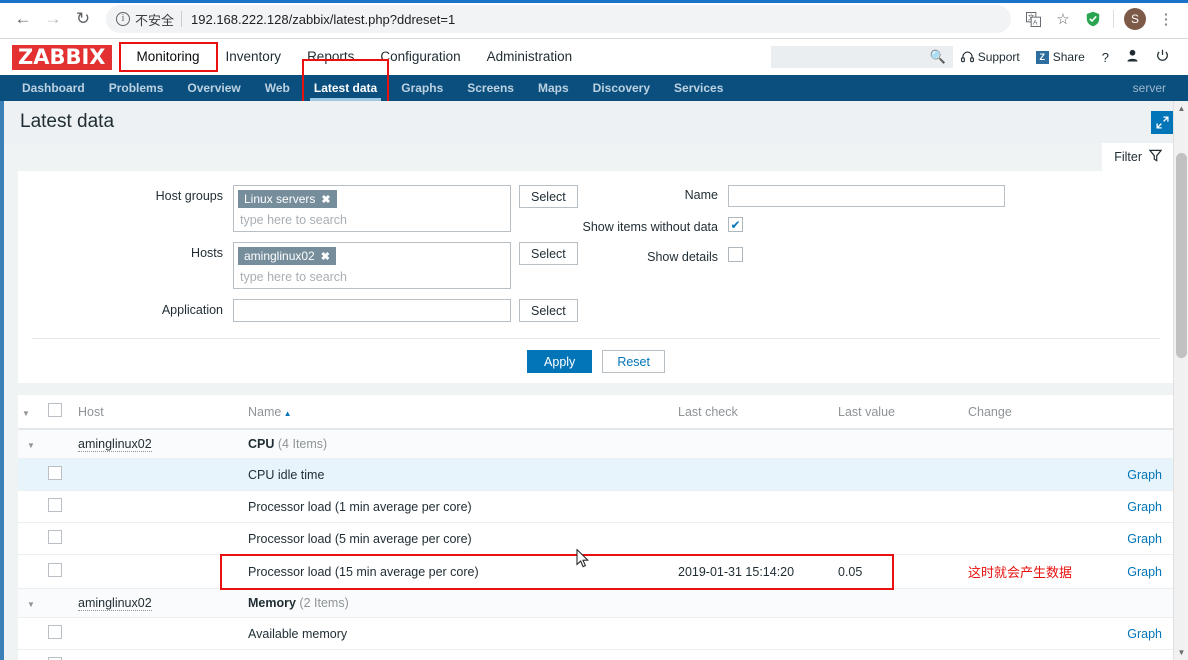 This screenshot has width=1188, height=660. I want to click on hosts-select-button: Select, so click(548, 253).